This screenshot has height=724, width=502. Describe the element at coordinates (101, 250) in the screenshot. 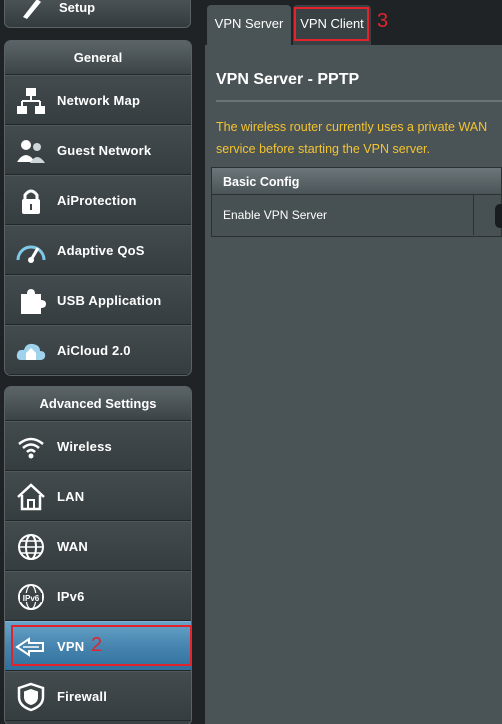

I see `sidebar-item-label: Adaptive QoS` at that location.